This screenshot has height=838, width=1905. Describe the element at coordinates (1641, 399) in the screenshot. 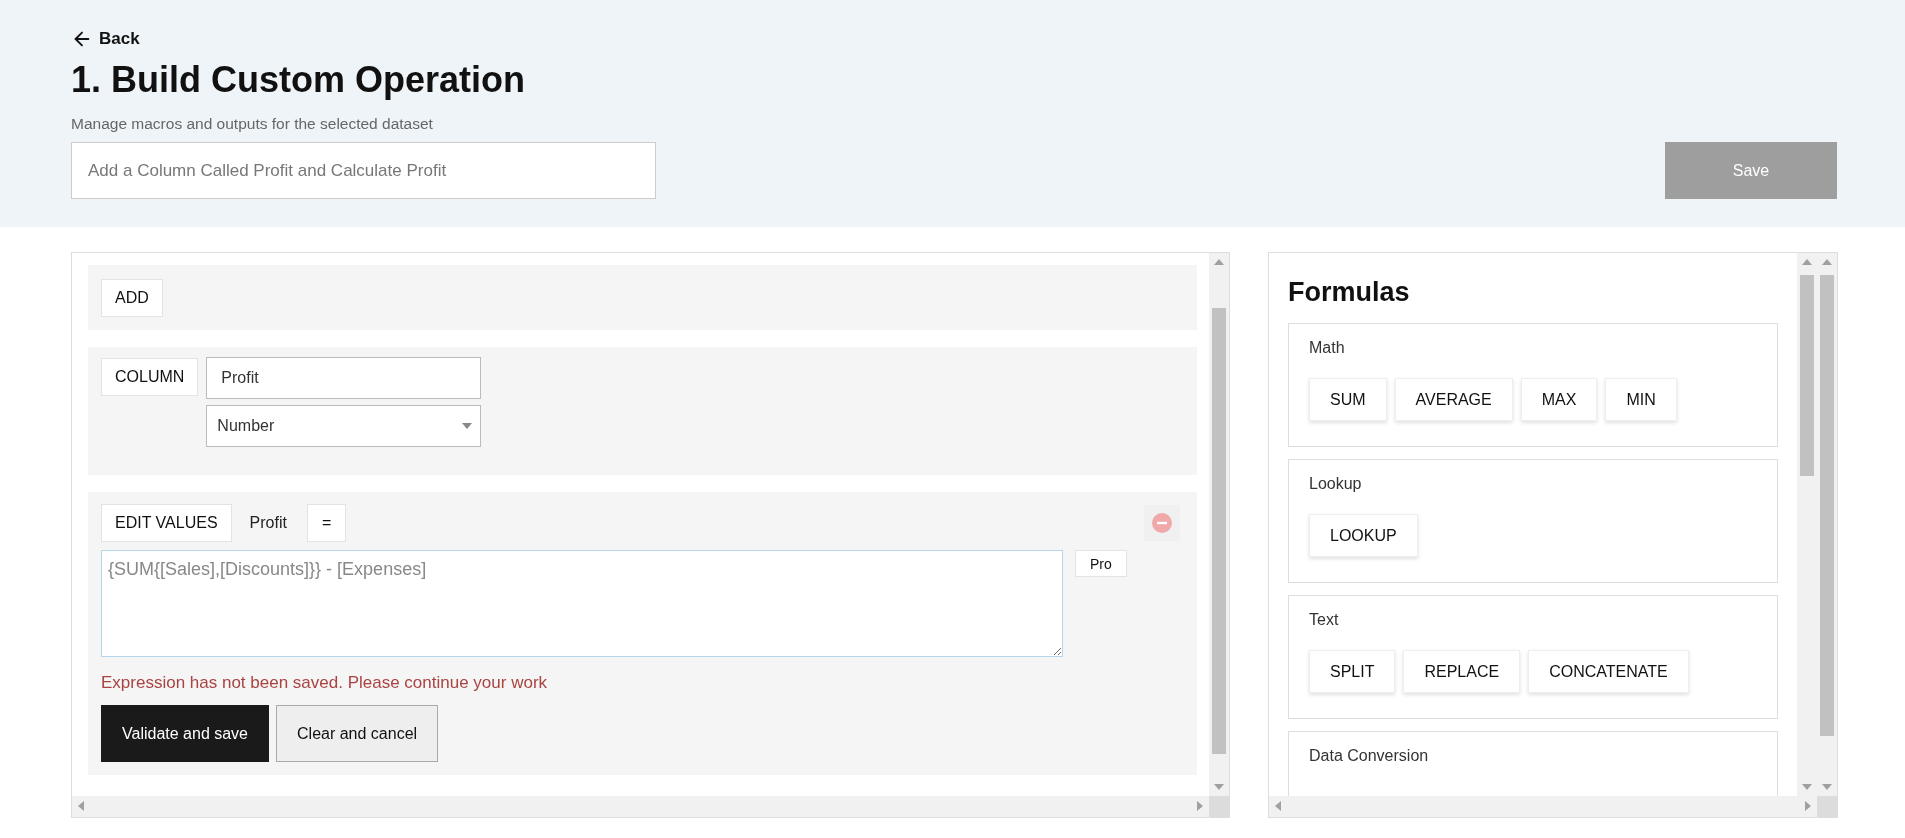

I see `function-button: MIN` at that location.